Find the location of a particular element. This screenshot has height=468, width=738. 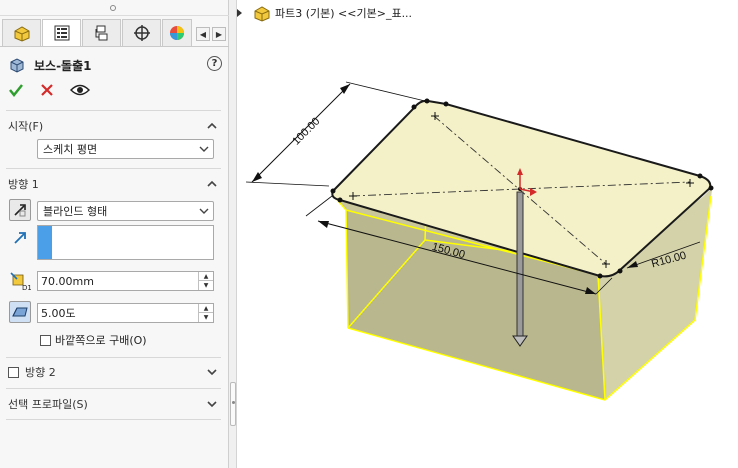

dimension-width-label: 100.00 is located at coordinates (306, 131).